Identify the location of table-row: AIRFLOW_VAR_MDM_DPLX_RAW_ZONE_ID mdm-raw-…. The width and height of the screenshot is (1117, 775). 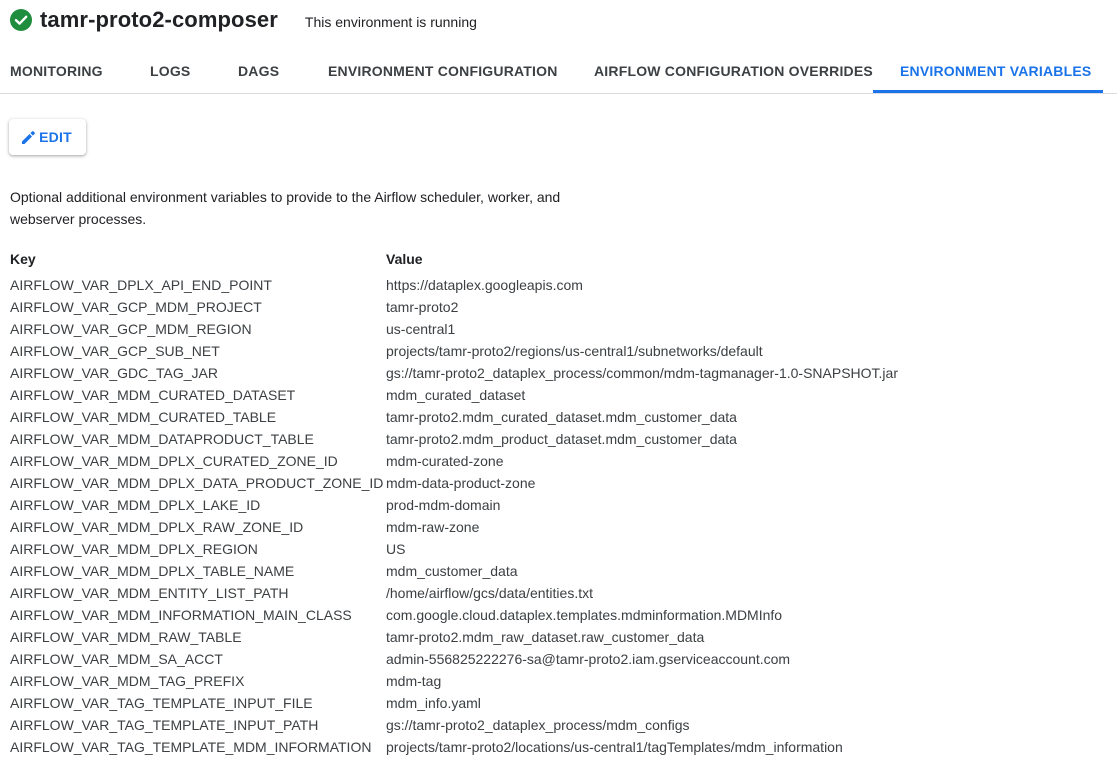
(560, 527).